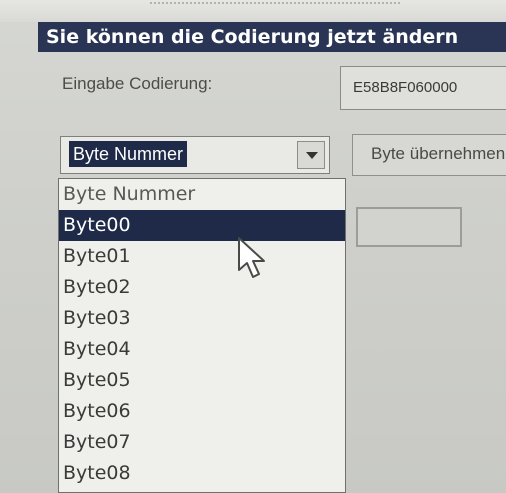 This screenshot has width=506, height=493. Describe the element at coordinates (202, 349) in the screenshot. I see `dropdown-option: Byte04` at that location.